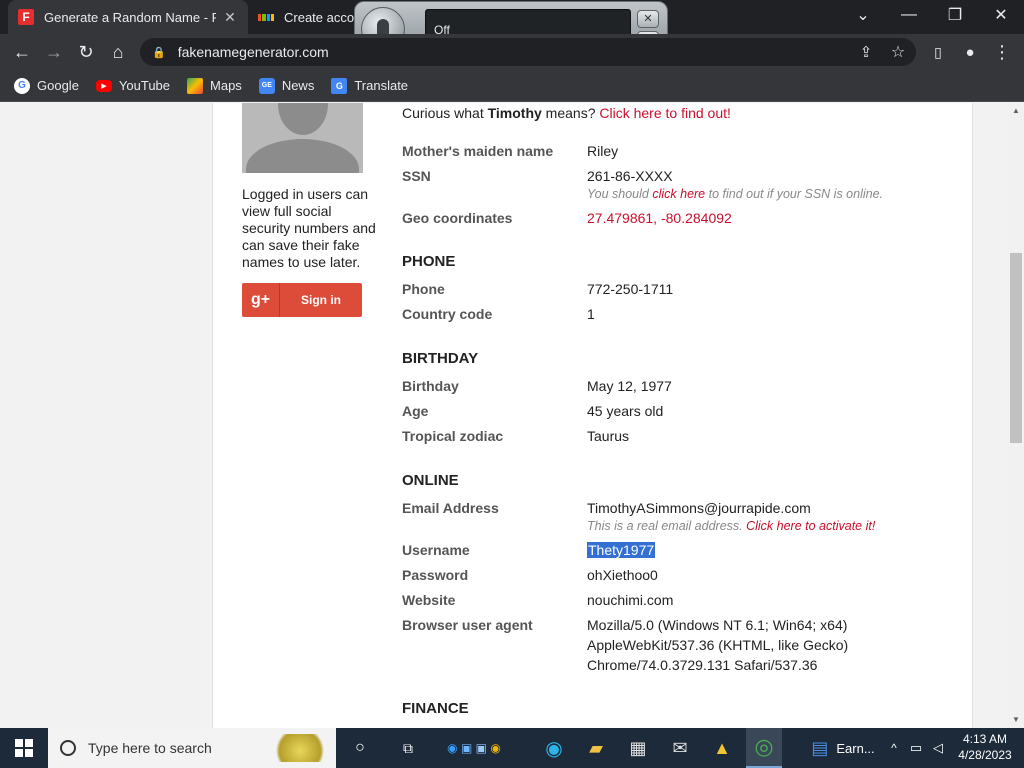  What do you see at coordinates (429, 600) in the screenshot?
I see `website-label: Website` at bounding box center [429, 600].